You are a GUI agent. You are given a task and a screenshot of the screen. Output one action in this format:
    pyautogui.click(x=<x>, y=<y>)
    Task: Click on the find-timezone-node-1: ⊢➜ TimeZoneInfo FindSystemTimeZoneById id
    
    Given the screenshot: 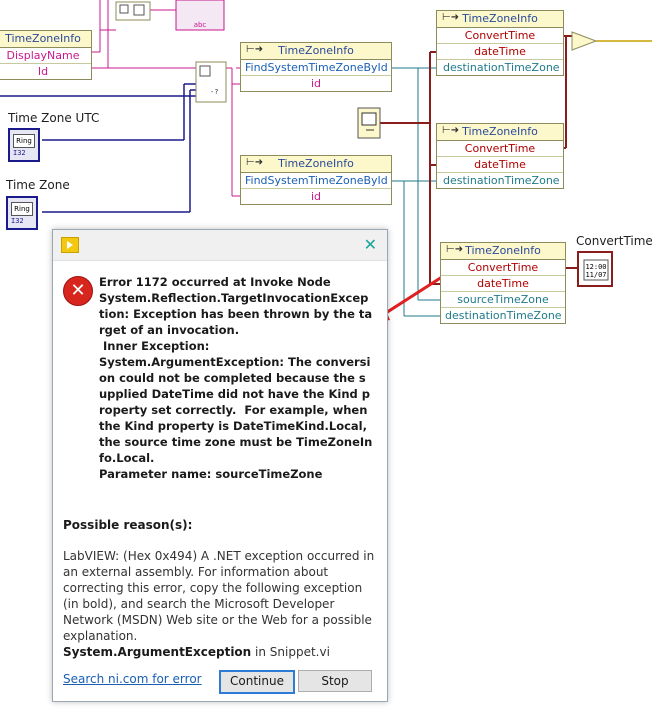 What is the action you would take?
    pyautogui.click(x=316, y=67)
    